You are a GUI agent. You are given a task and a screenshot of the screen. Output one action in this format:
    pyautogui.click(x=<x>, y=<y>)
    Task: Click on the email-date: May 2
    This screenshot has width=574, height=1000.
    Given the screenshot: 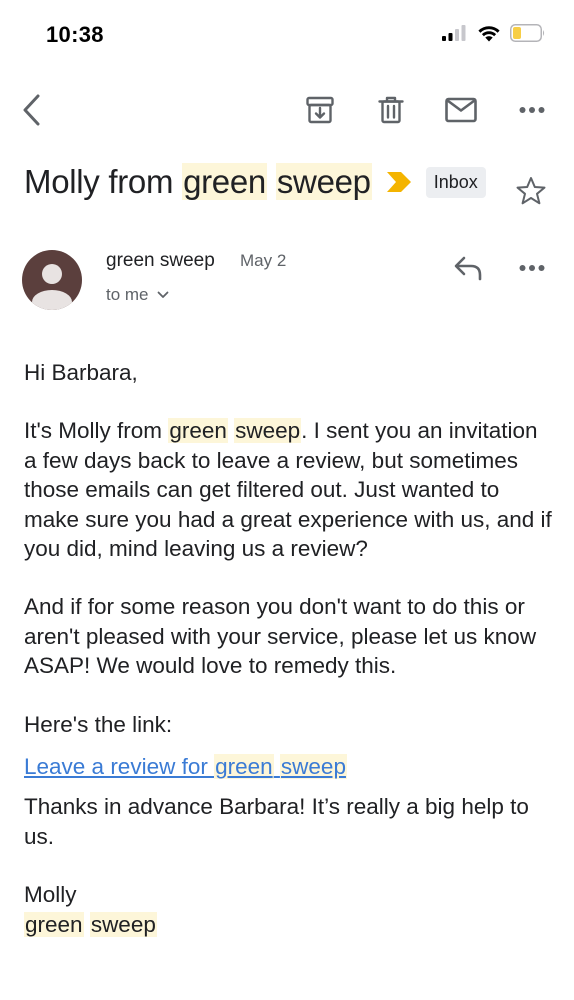 What is the action you would take?
    pyautogui.click(x=263, y=260)
    